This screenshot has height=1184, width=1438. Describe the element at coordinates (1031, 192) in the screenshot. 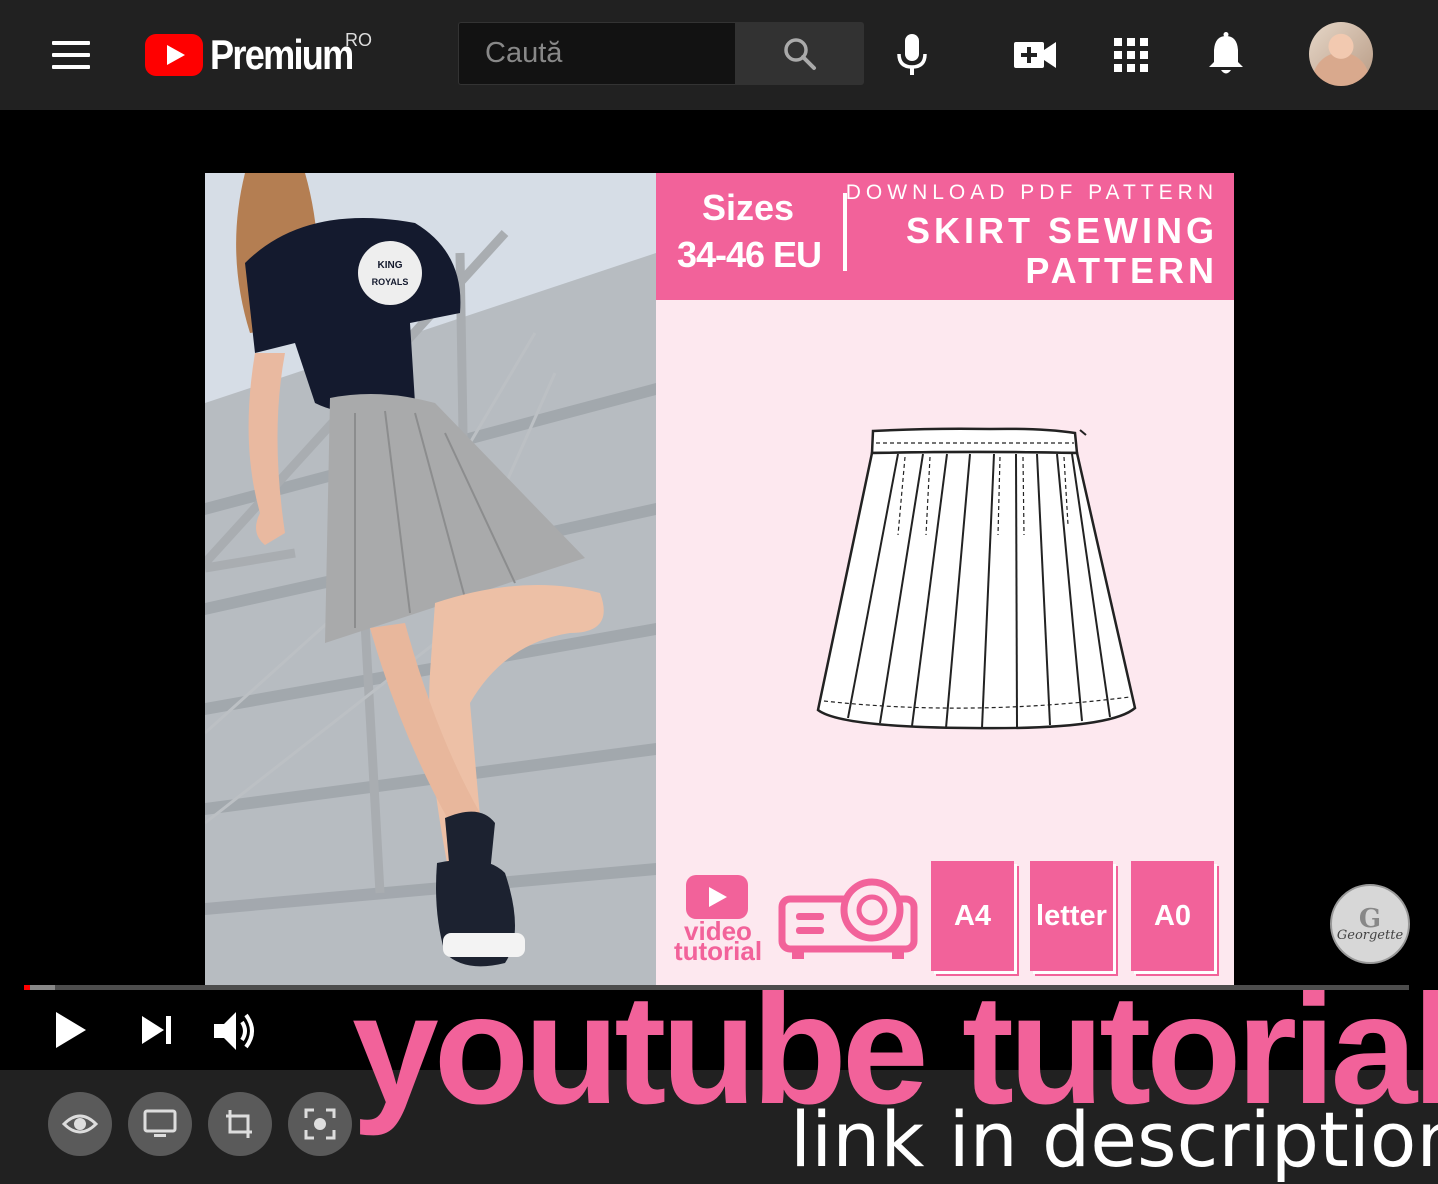

I see `download-label: DOWNLOAD PDF PATTERN` at that location.